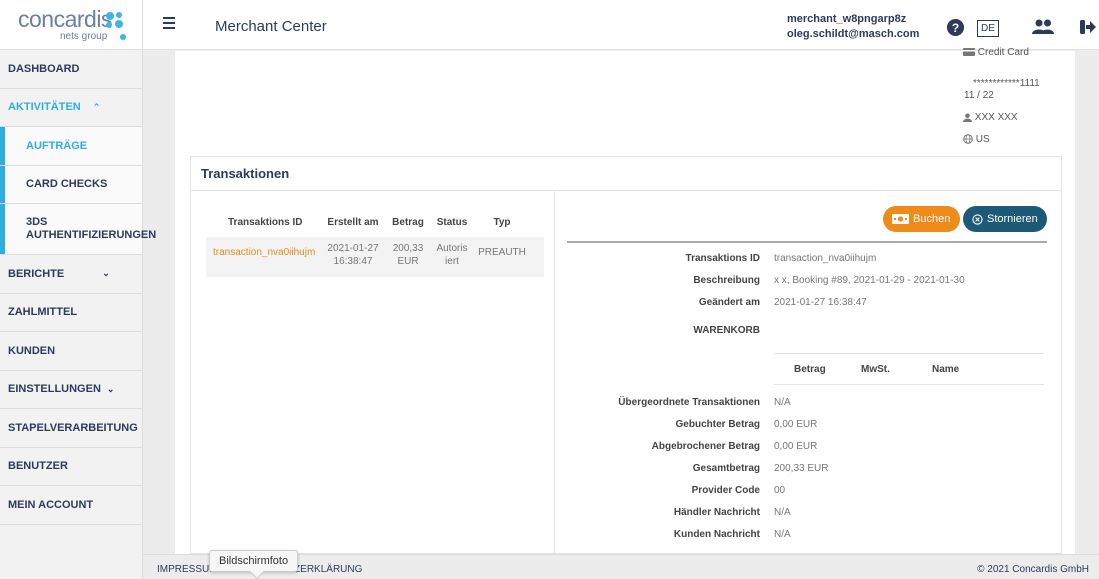 The height and width of the screenshot is (579, 1099). What do you see at coordinates (502, 222) in the screenshot?
I see `column-header: Typ` at bounding box center [502, 222].